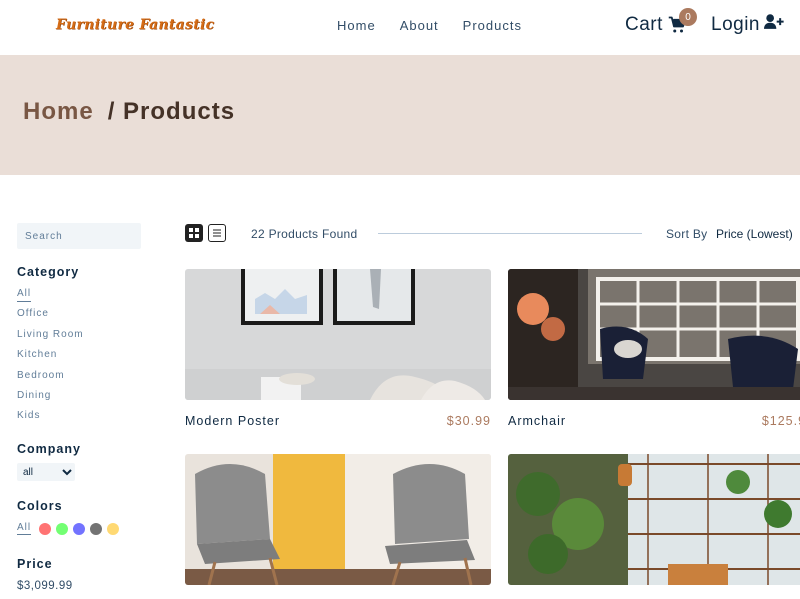 The width and height of the screenshot is (800, 599). What do you see at coordinates (113, 528) in the screenshot?
I see `color-swatch-yellow` at bounding box center [113, 528].